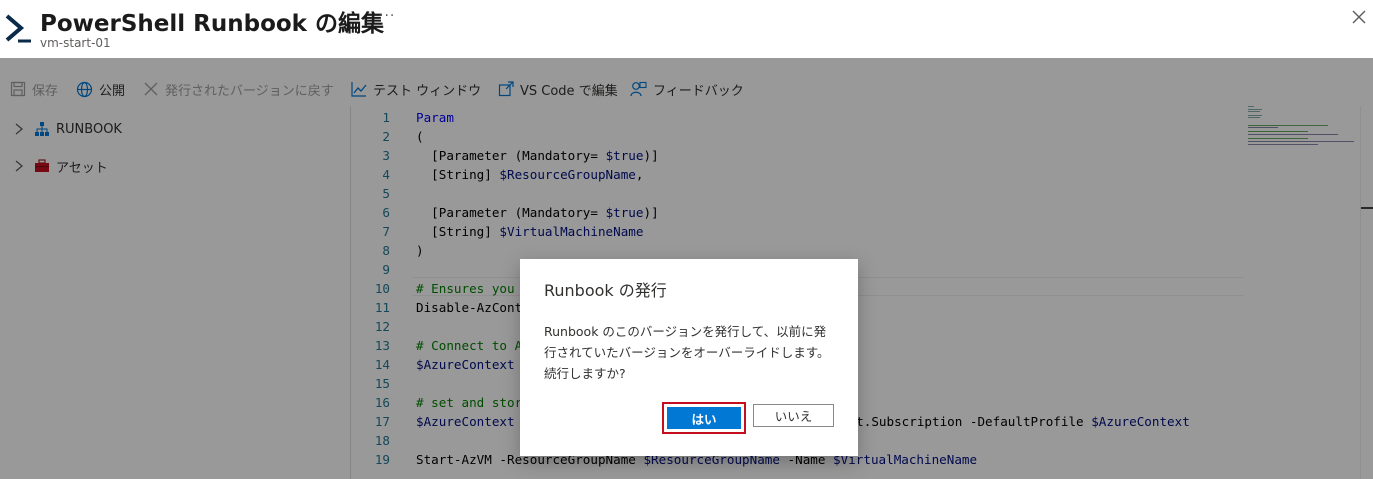 Image resolution: width=1373 pixels, height=479 pixels. I want to click on close-icon, so click(1359, 17).